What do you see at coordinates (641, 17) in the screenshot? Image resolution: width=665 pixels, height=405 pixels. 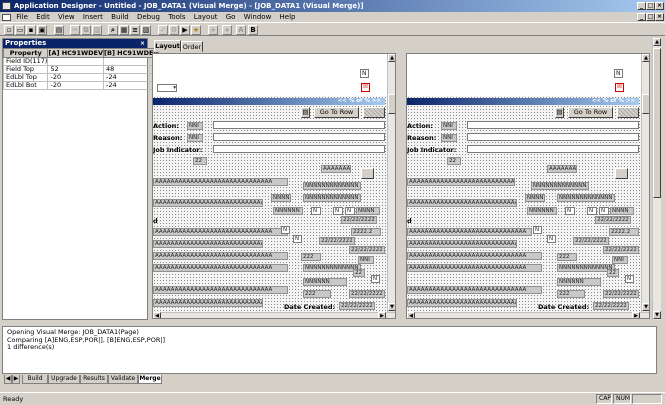 I see `doc-minimize-button: _` at bounding box center [641, 17].